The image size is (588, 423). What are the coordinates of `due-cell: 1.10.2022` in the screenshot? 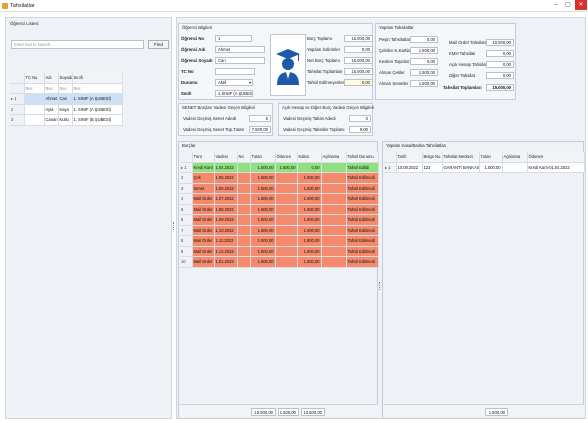 It's located at (226, 230).